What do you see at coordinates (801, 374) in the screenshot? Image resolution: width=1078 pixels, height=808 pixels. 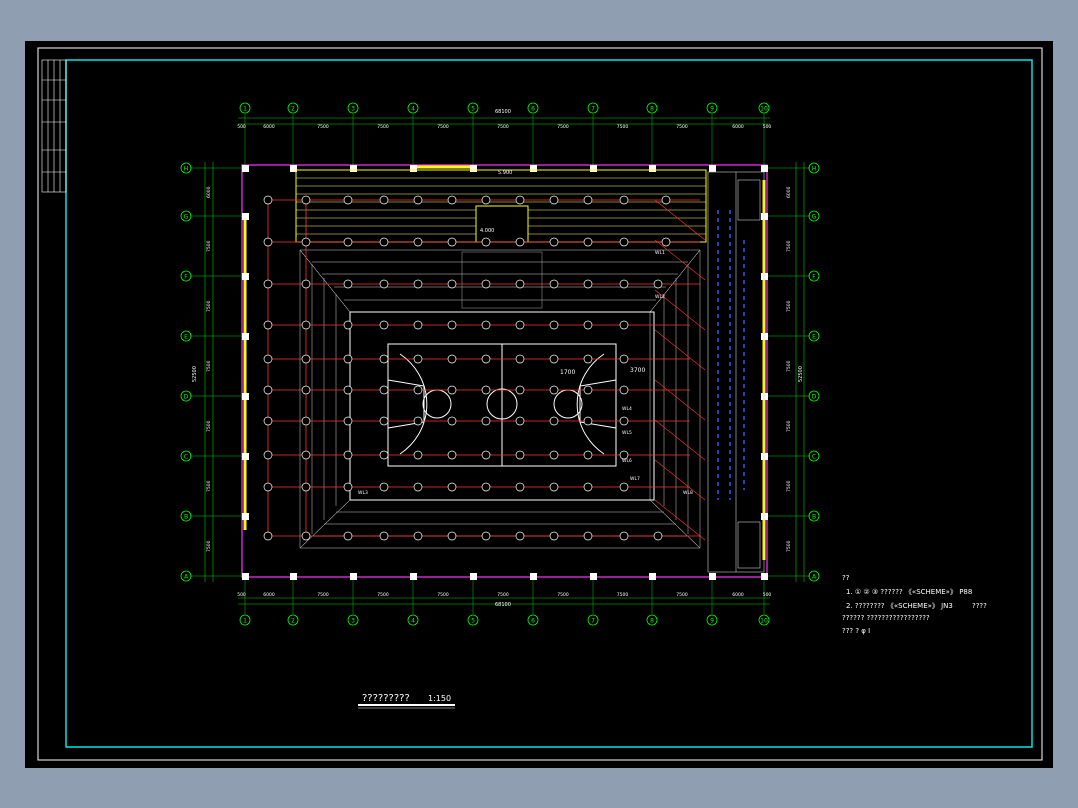 I see `total-height-right: 52500` at bounding box center [801, 374].